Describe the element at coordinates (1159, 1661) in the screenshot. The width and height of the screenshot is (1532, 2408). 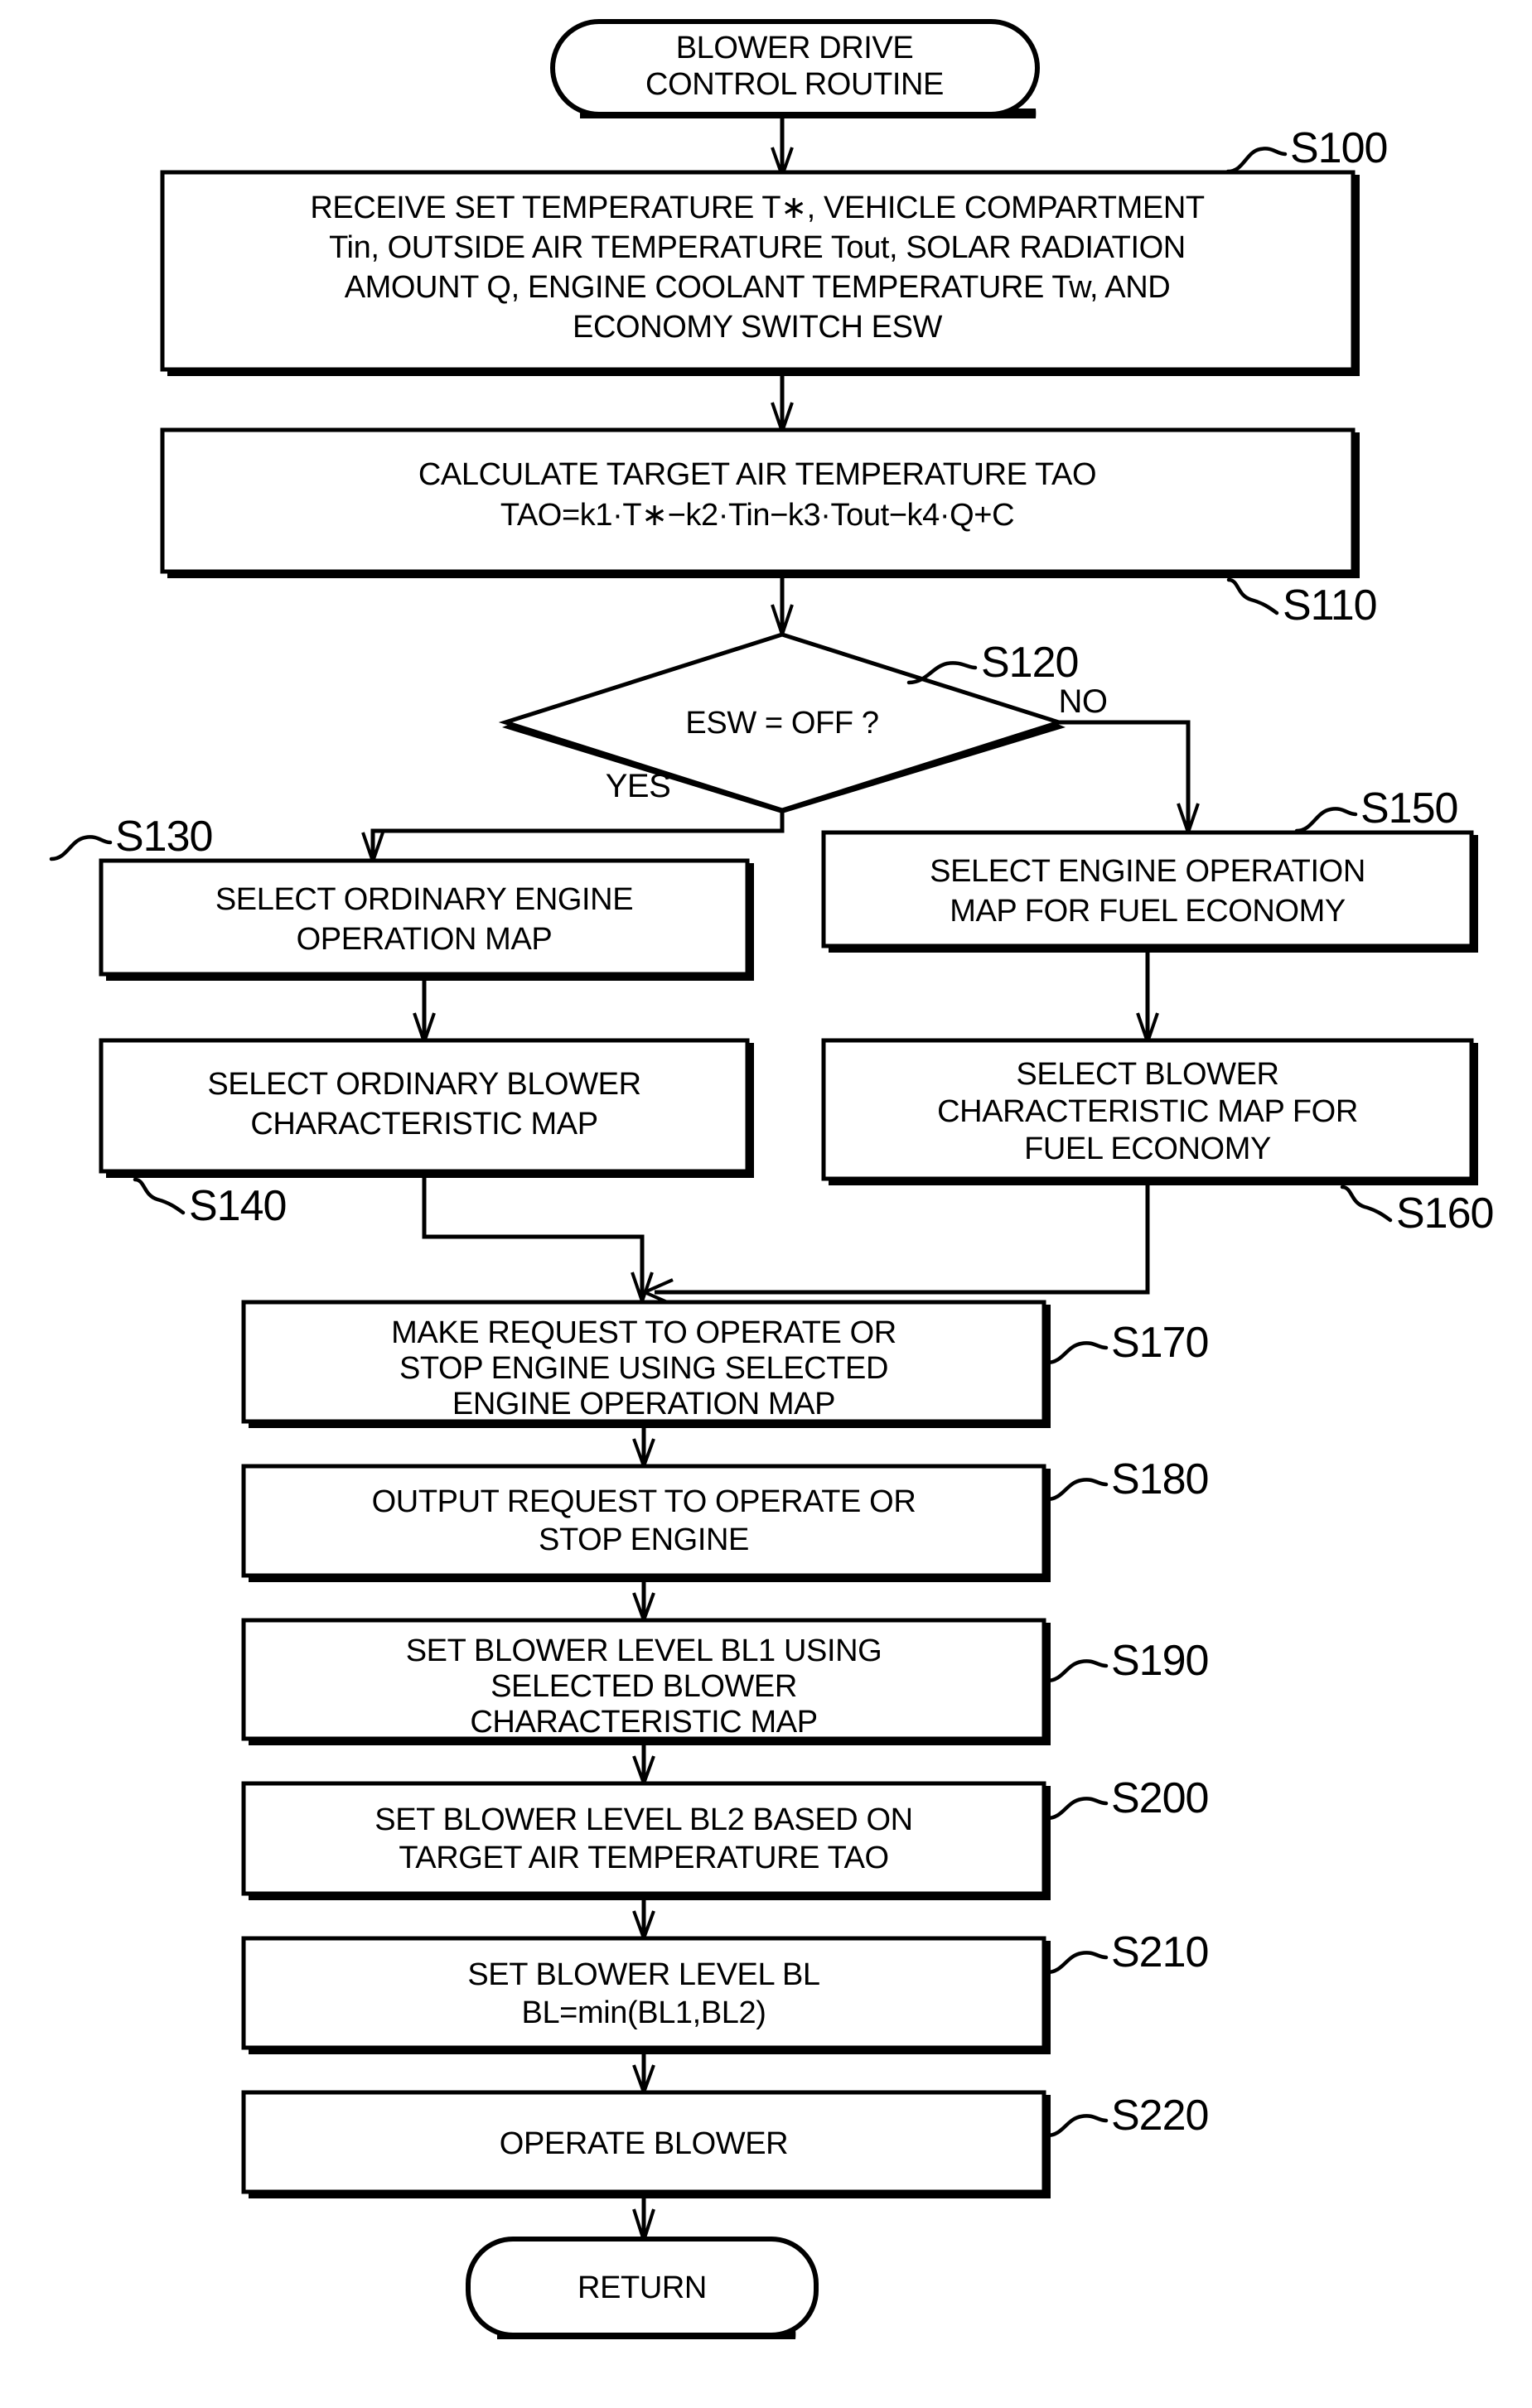
I see `step-label-s190: S190` at that location.